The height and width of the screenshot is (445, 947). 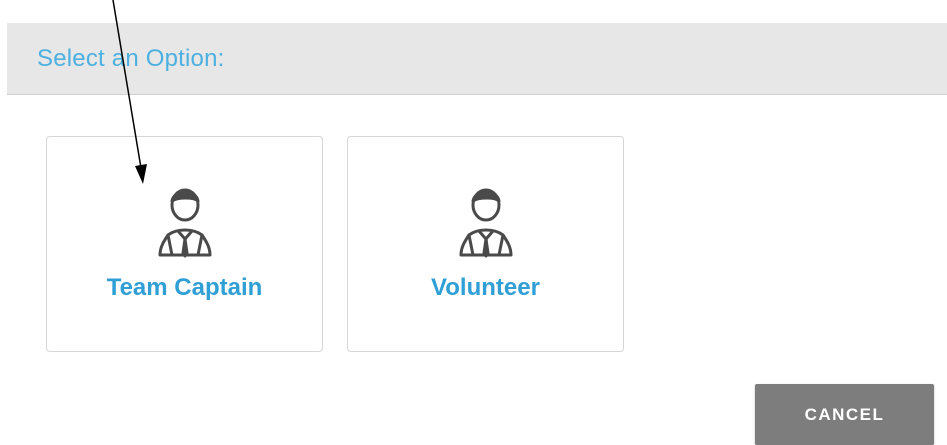 What do you see at coordinates (184, 287) in the screenshot?
I see `option-label: Team Captain` at bounding box center [184, 287].